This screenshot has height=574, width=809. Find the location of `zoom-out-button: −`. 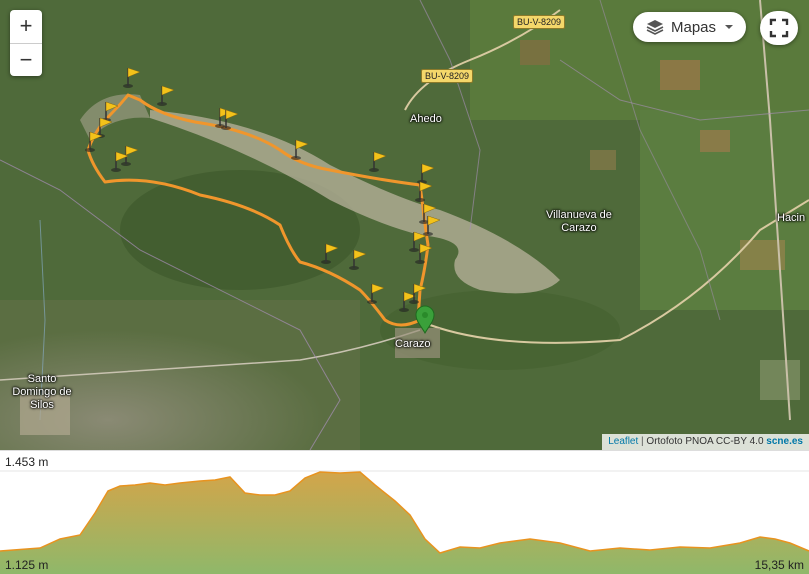

zoom-out-button: − is located at coordinates (26, 60).